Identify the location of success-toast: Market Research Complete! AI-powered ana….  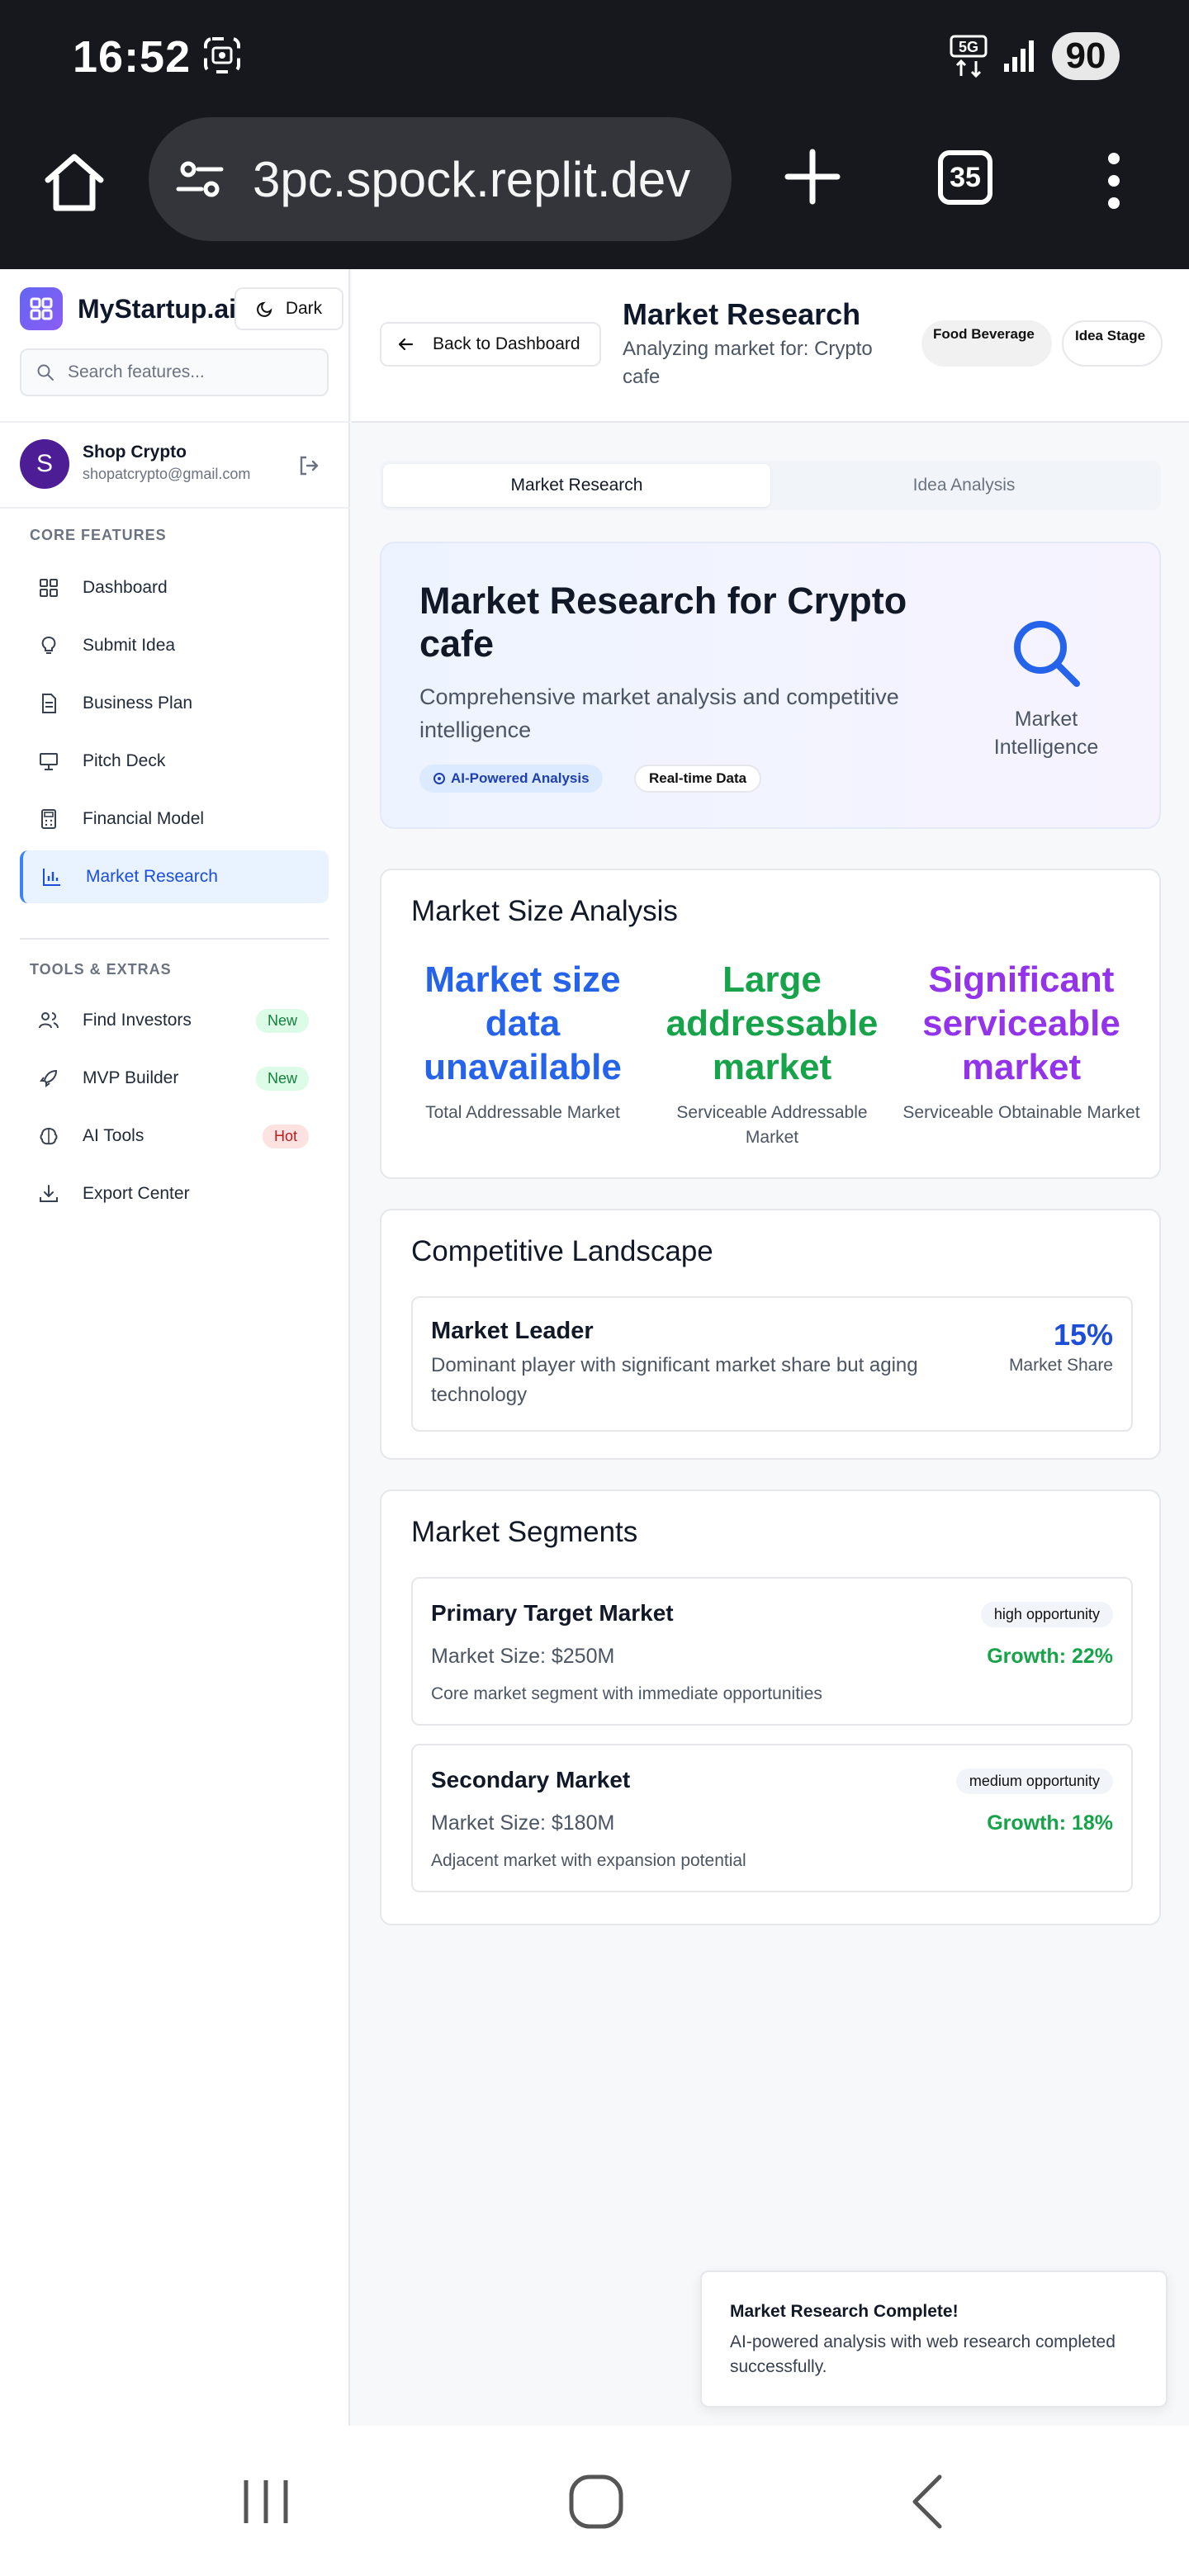
(934, 2339).